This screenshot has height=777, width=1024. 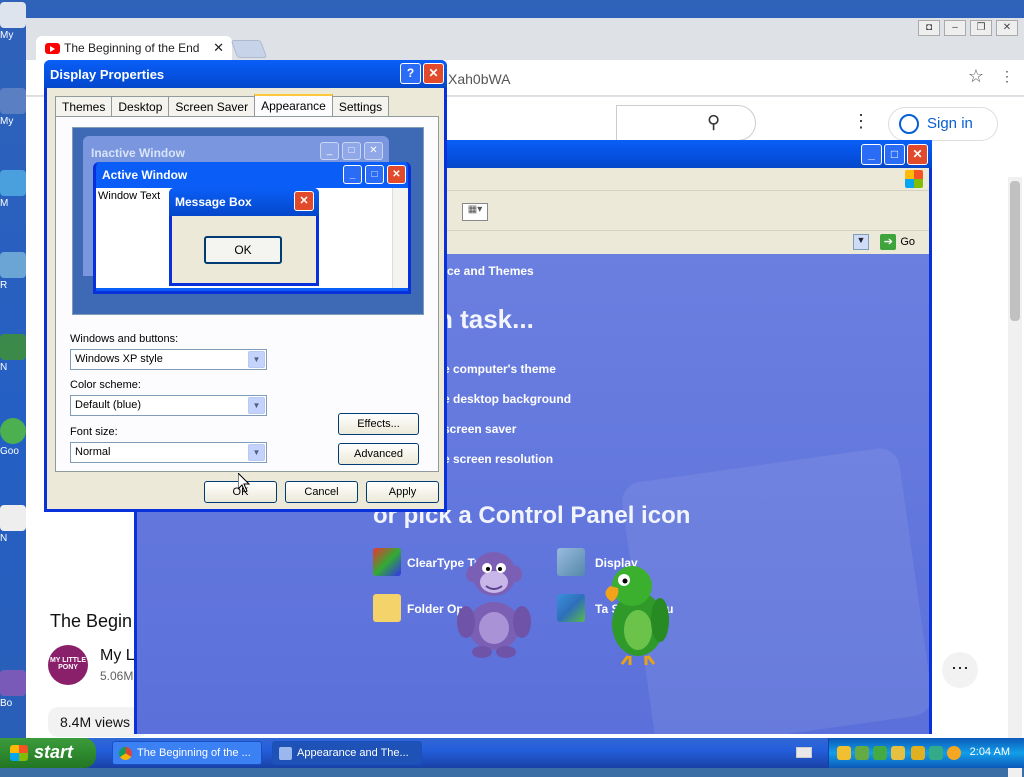 I want to click on chrome-menu-icon: ⋮, so click(x=1007, y=76).